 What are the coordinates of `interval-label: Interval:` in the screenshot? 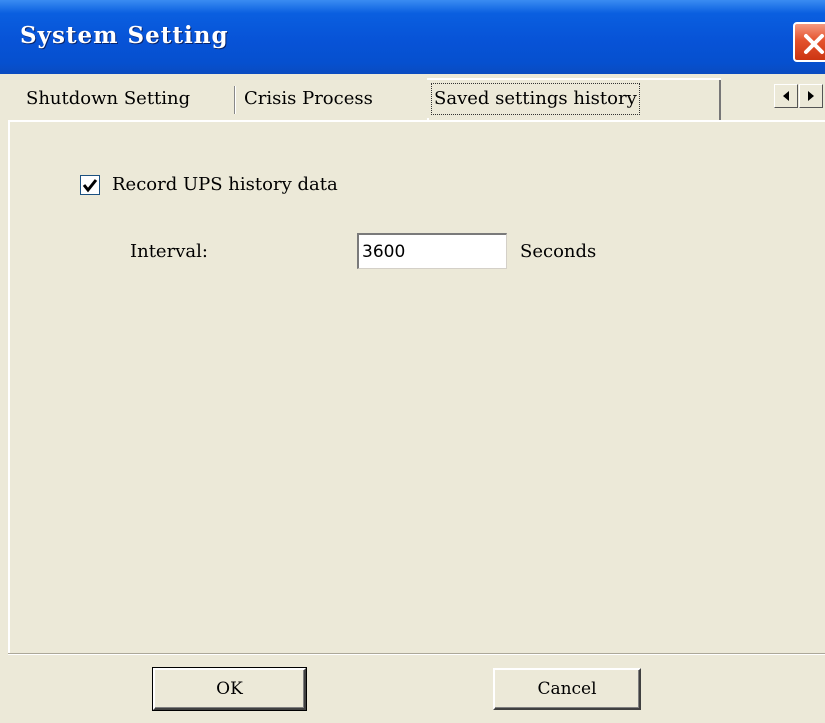 It's located at (169, 251).